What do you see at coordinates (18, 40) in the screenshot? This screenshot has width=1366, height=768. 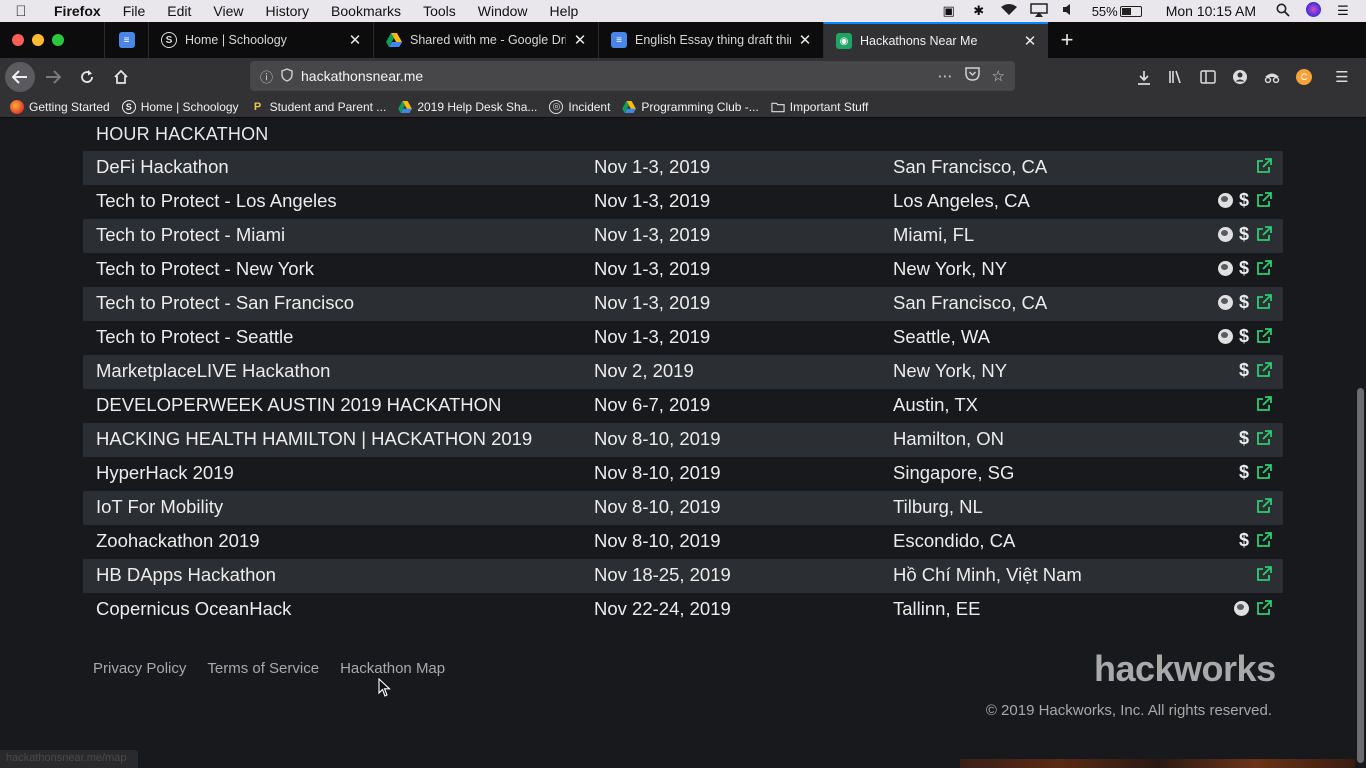 I see `close-window-button` at bounding box center [18, 40].